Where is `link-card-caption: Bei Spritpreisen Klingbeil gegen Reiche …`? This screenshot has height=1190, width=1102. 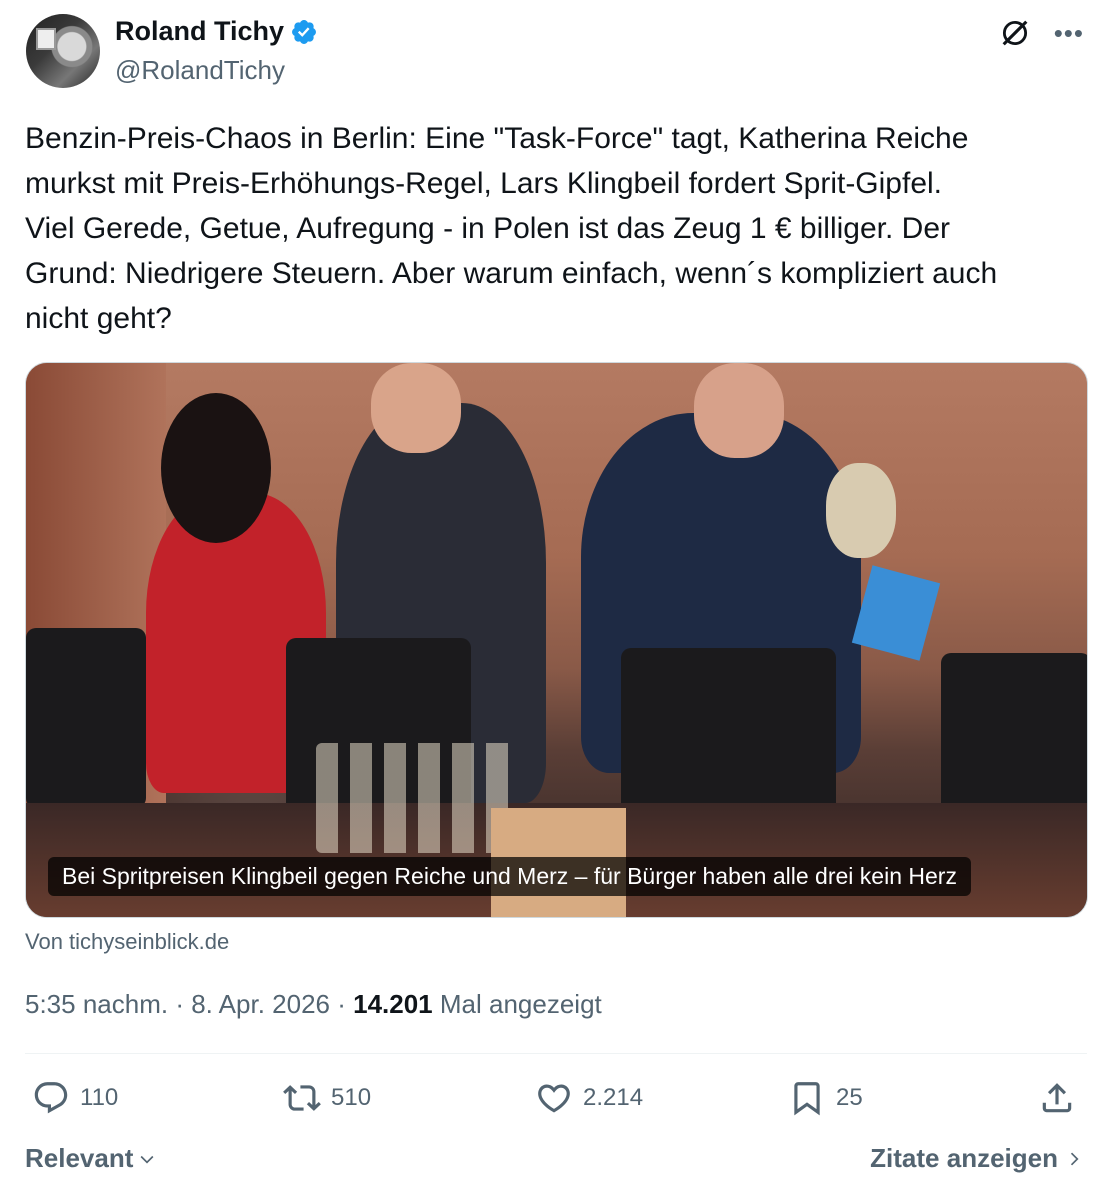
link-card-caption: Bei Spritpreisen Klingbeil gegen Reiche … is located at coordinates (509, 876).